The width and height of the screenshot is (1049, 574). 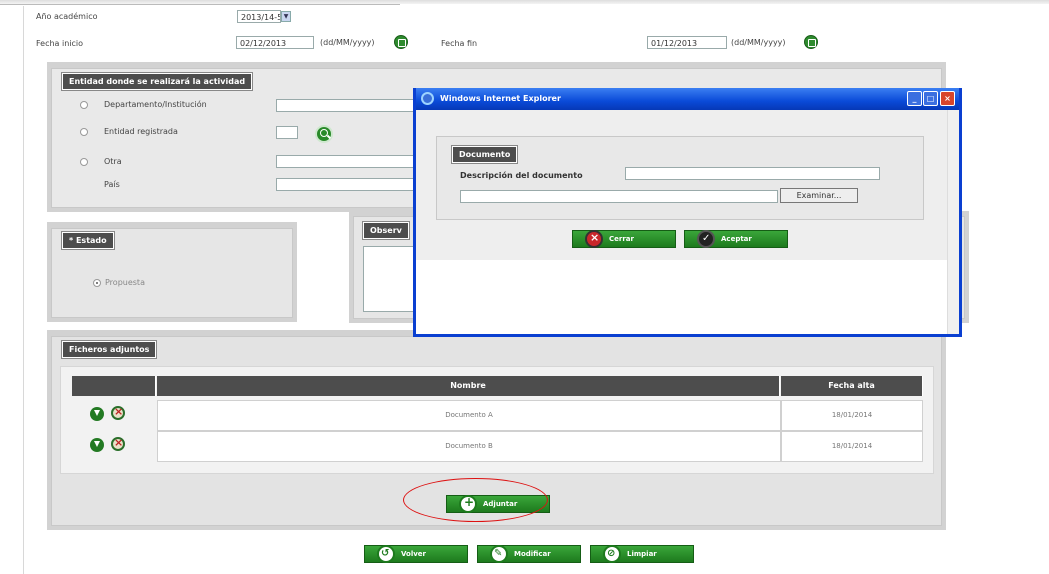 What do you see at coordinates (347, 42) in the screenshot?
I see `fecha-inicio-format: (dd/MM/yyyy)` at bounding box center [347, 42].